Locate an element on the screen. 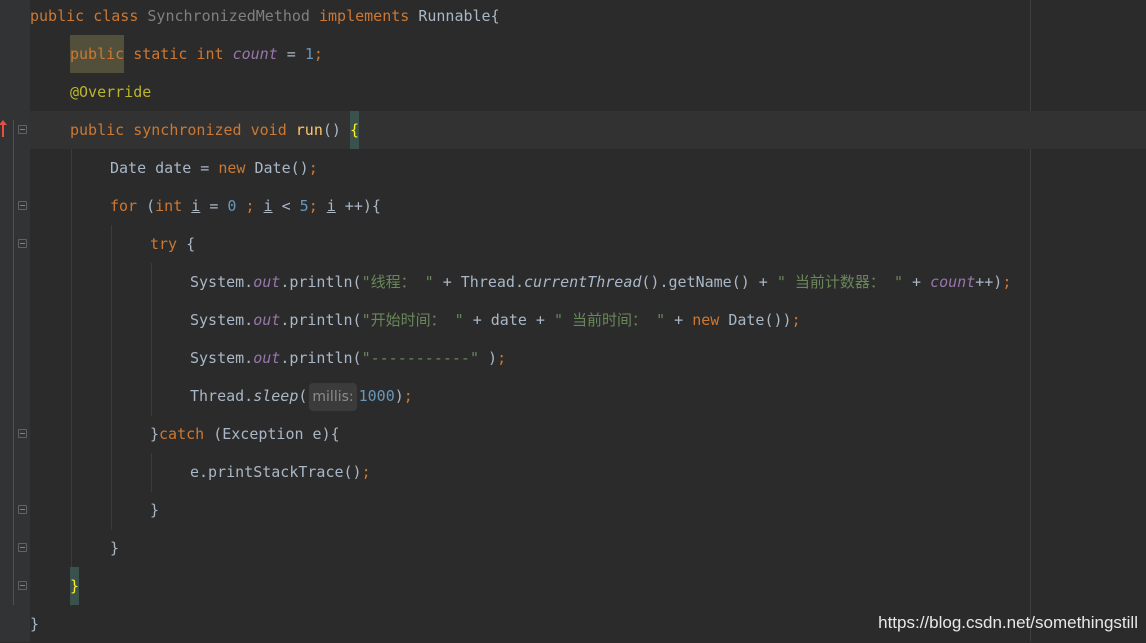 The image size is (1146, 643). expression: + date + is located at coordinates (508, 320).